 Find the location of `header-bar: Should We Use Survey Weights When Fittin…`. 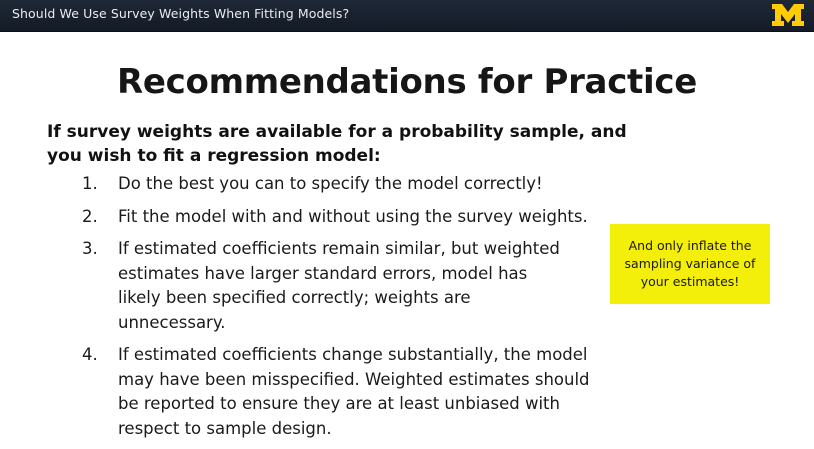

header-bar: Should We Use Survey Weights When Fittin… is located at coordinates (407, 16).